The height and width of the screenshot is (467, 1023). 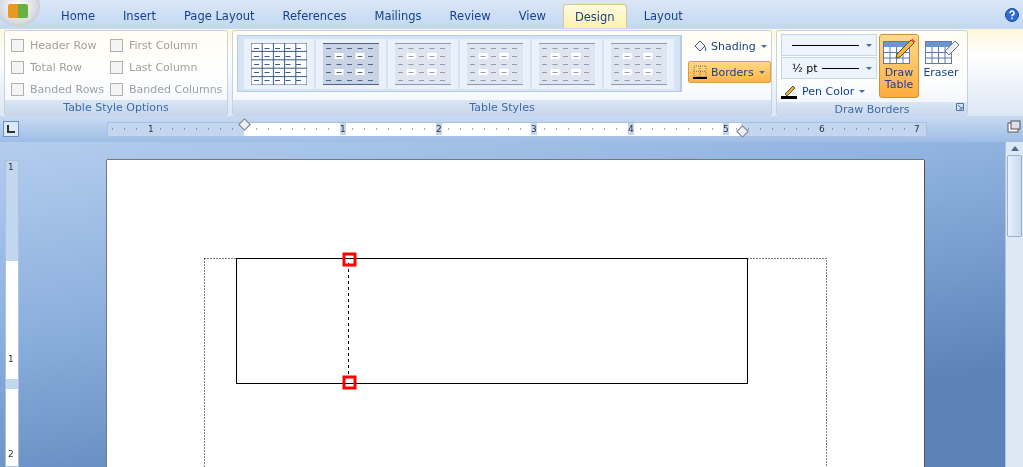 What do you see at coordinates (11, 129) in the screenshot?
I see `tab-selector-icon` at bounding box center [11, 129].